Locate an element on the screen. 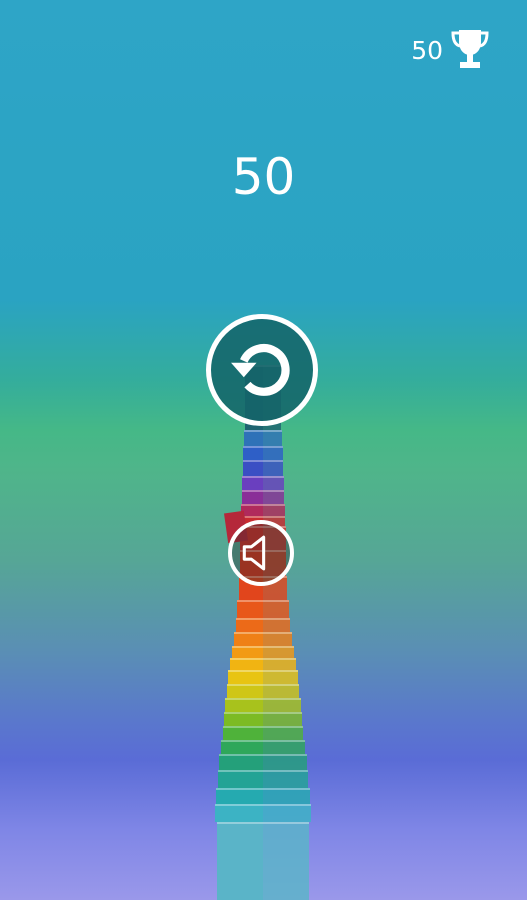 Image resolution: width=527 pixels, height=900 pixels. block-tower is located at coordinates (263, 632).